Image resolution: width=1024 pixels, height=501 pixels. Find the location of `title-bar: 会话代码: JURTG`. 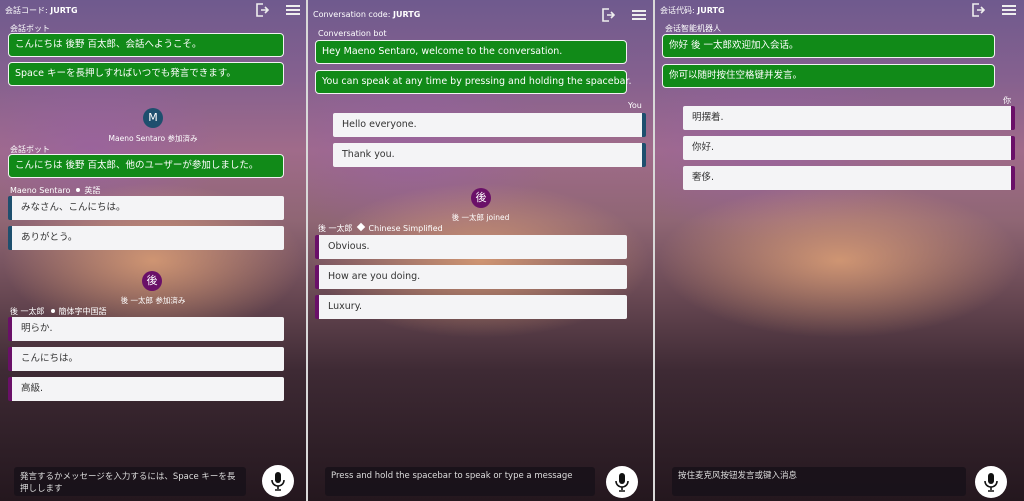

title-bar: 会话代码: JURTG is located at coordinates (839, 11).